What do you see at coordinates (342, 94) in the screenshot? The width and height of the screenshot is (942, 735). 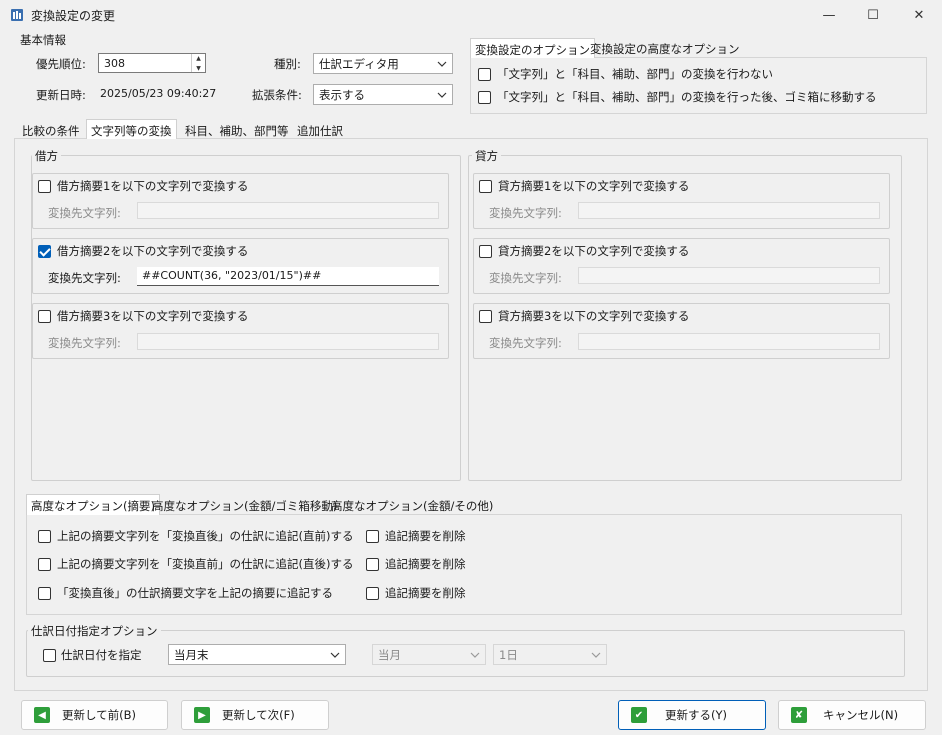 I see `ext-value: 表示する` at bounding box center [342, 94].